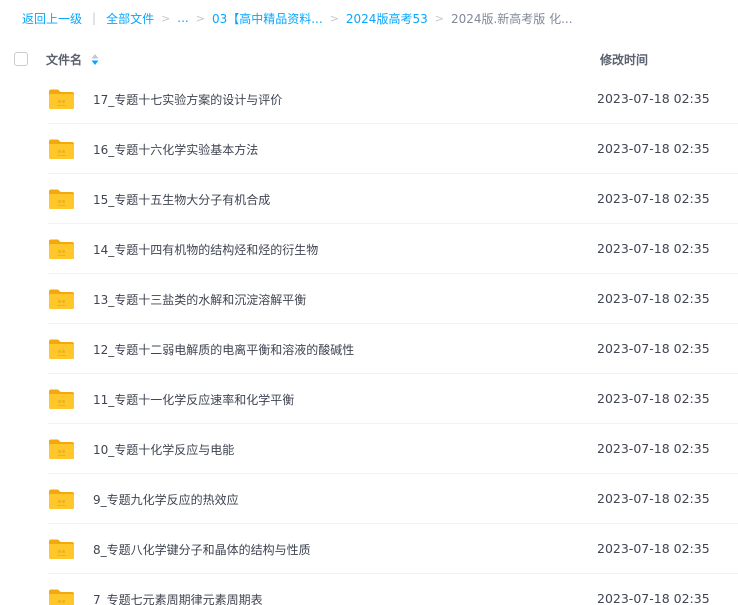 The height and width of the screenshot is (605, 738). What do you see at coordinates (166, 499) in the screenshot?
I see `file-name: 9_专题九化学反应的热效应` at bounding box center [166, 499].